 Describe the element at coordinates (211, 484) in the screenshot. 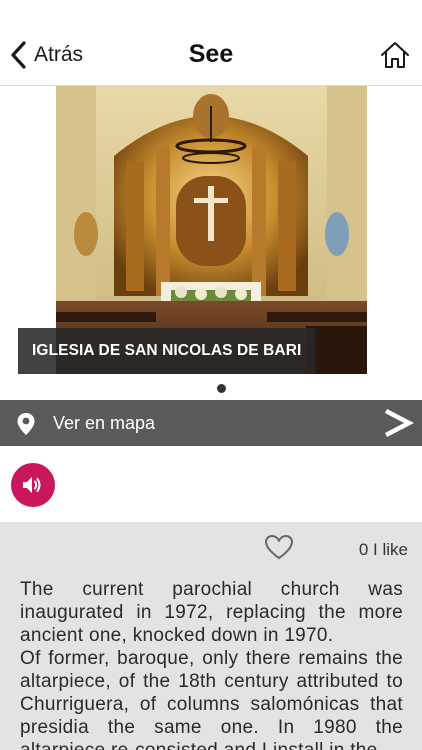

I see `audio-section` at that location.